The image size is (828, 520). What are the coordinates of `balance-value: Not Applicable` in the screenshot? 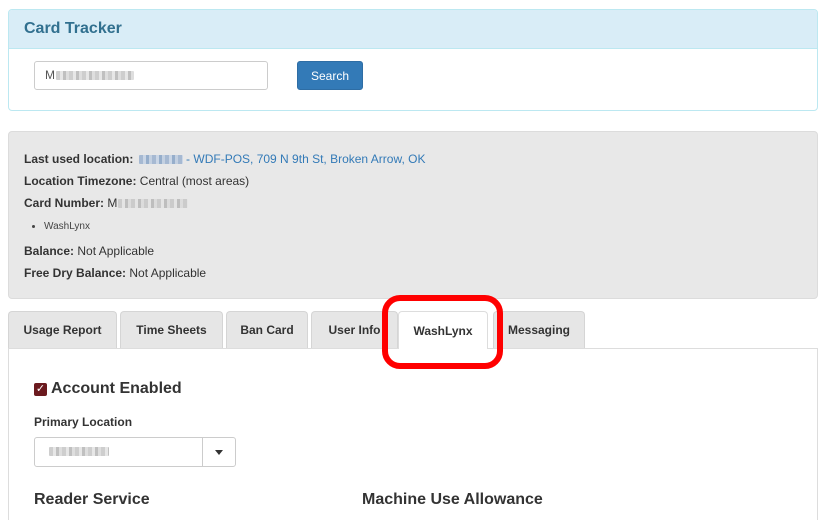 It's located at (116, 251).